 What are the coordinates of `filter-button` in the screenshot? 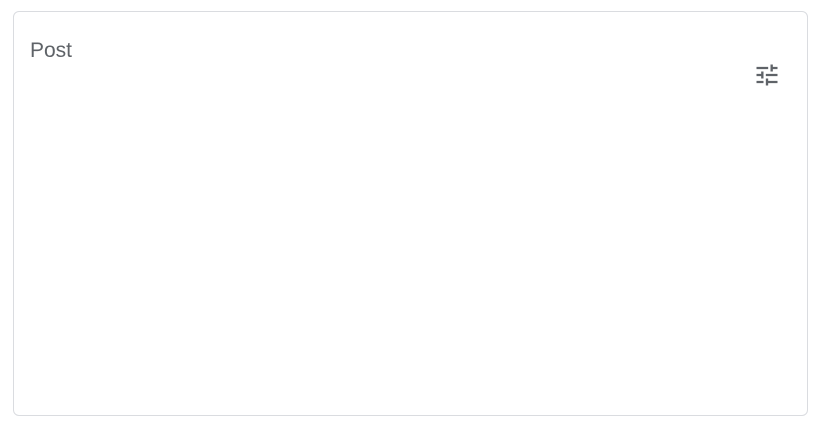 It's located at (767, 75).